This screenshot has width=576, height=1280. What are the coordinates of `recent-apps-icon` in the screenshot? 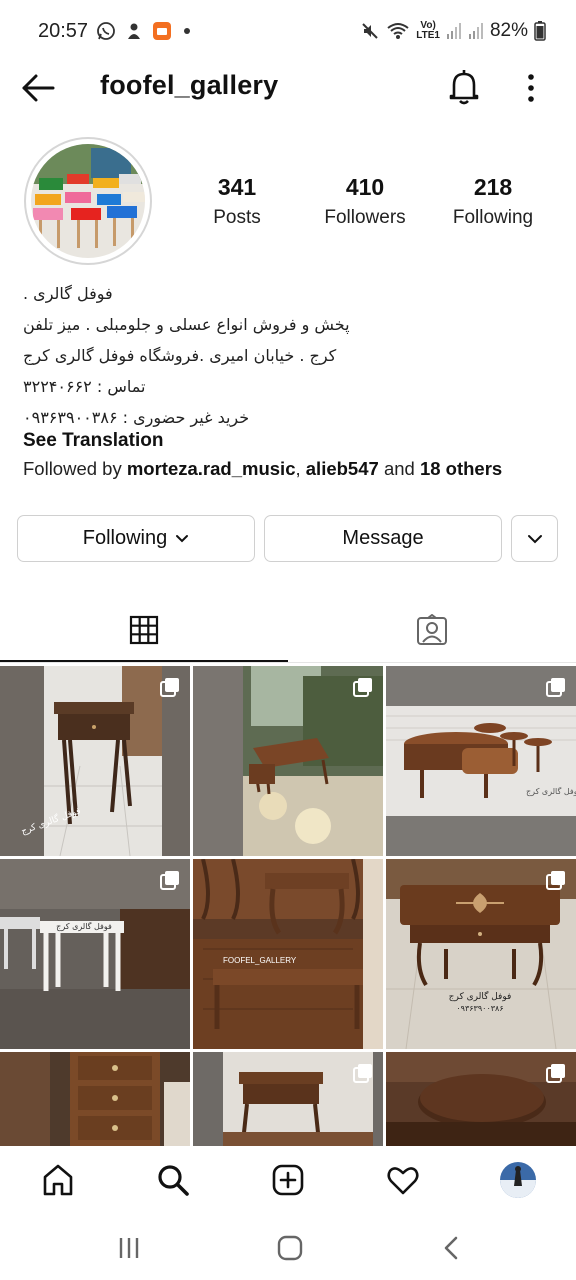 It's located at (129, 1248).